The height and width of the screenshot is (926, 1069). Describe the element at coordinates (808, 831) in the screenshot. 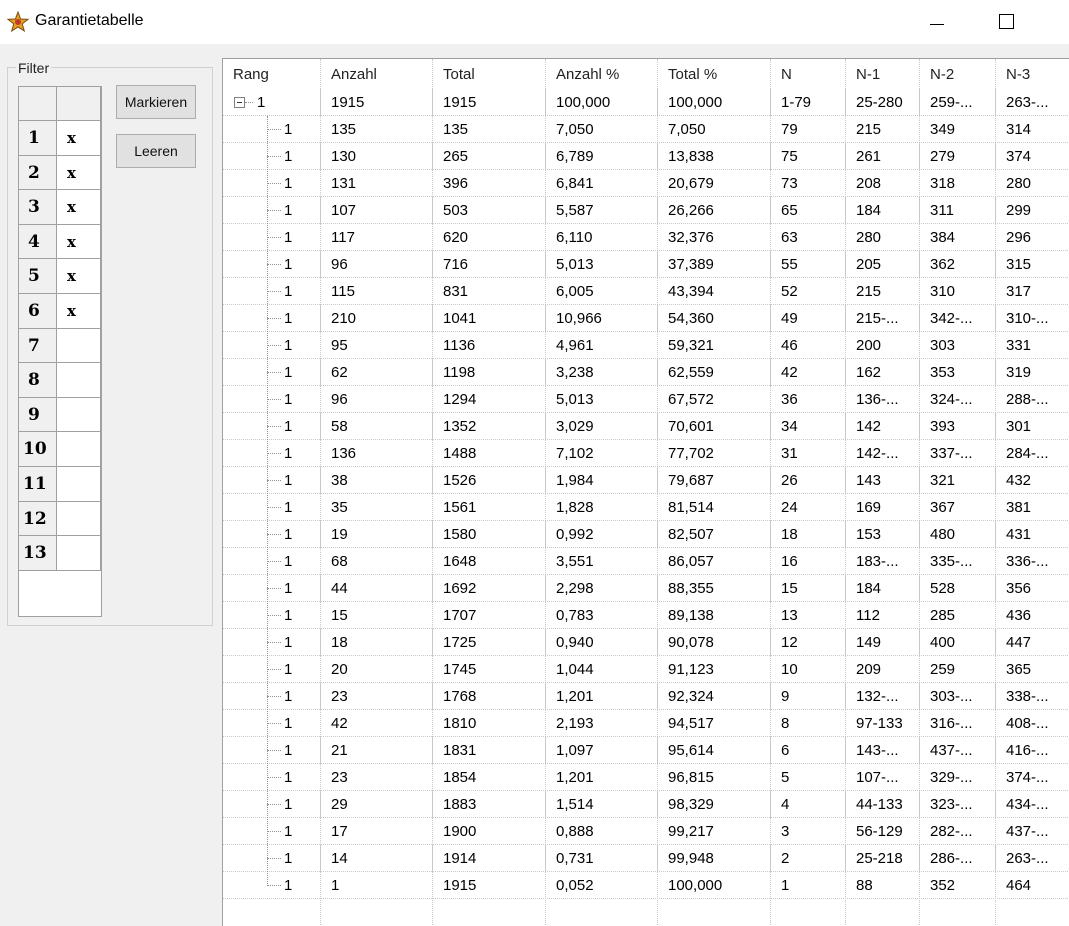

I see `cell-n: 3` at that location.